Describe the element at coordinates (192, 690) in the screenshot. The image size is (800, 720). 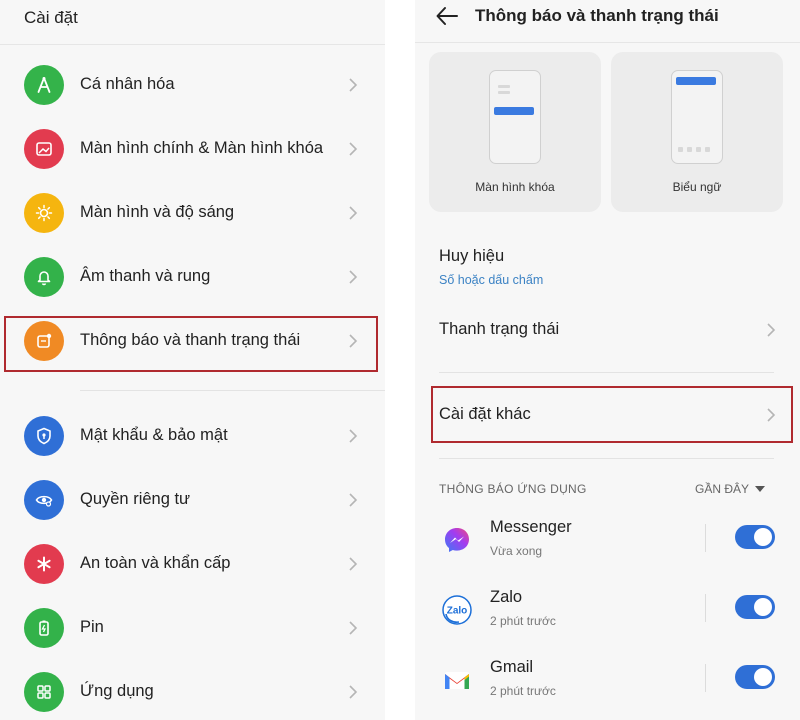
I see `menu-item-apps: Ứng dụng` at that location.